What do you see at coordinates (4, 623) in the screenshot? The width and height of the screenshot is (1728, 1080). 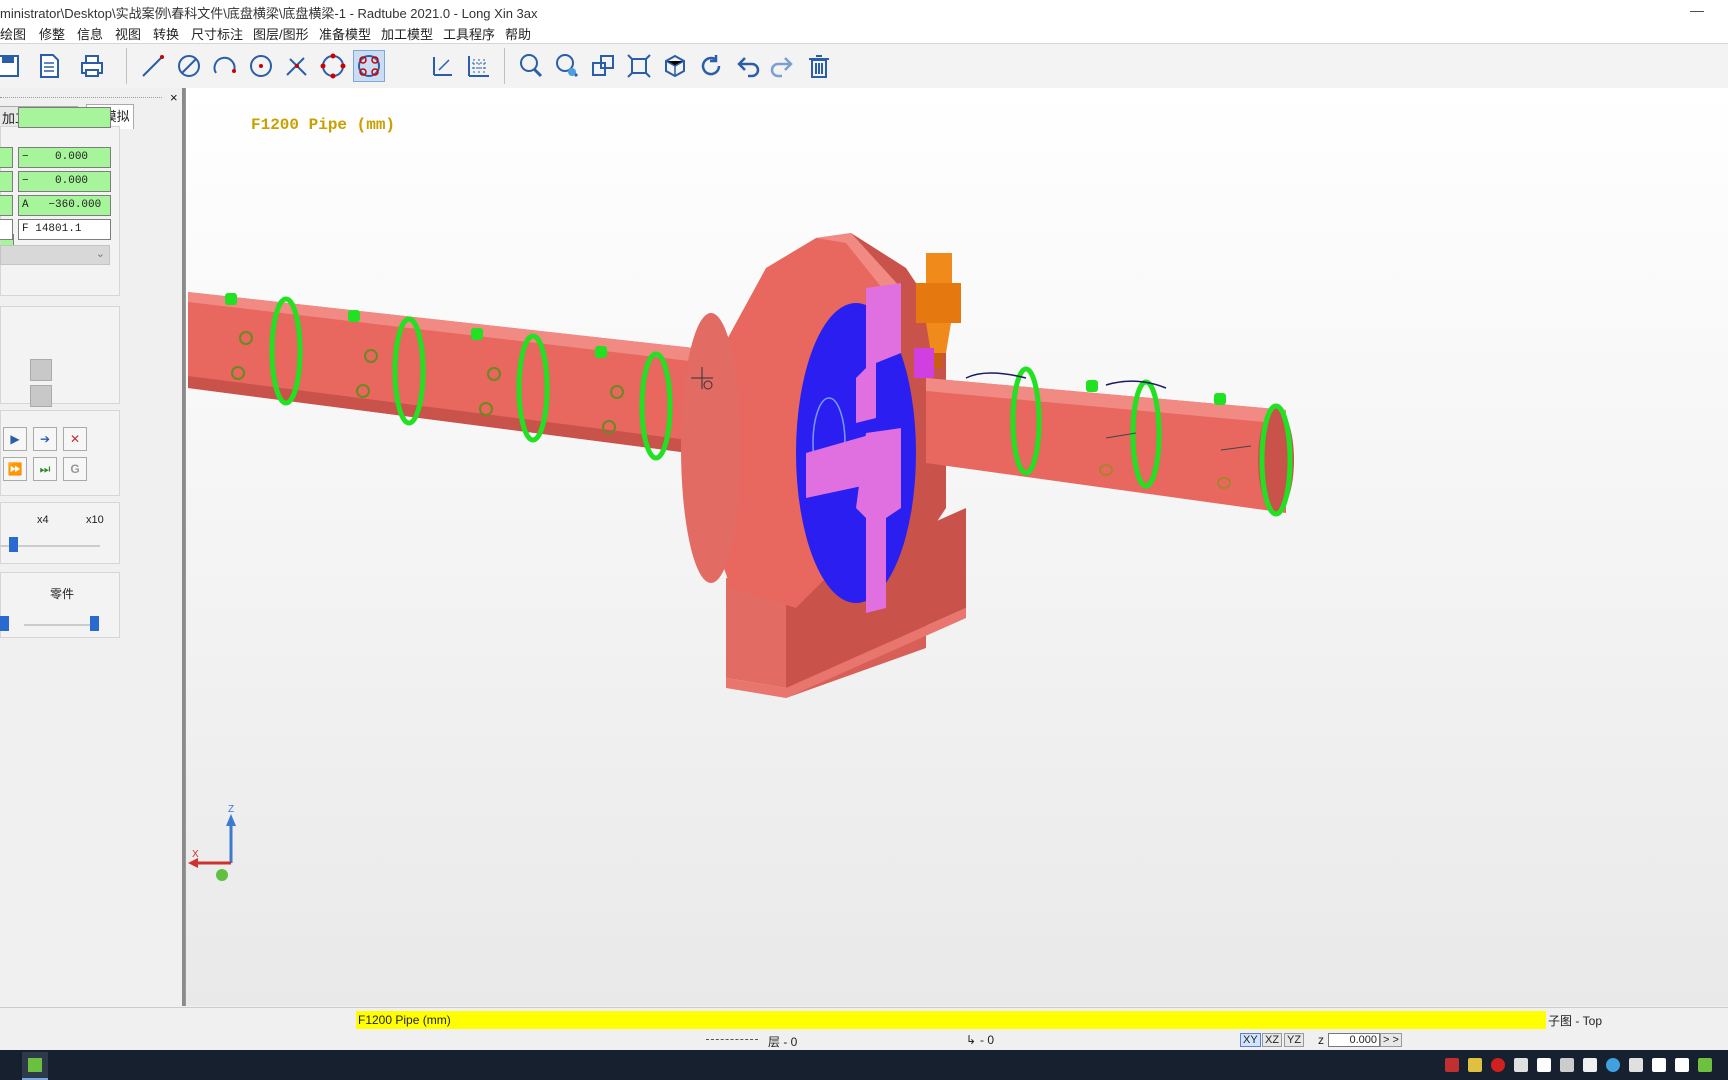 I see `part-slider-start-thumb` at bounding box center [4, 623].